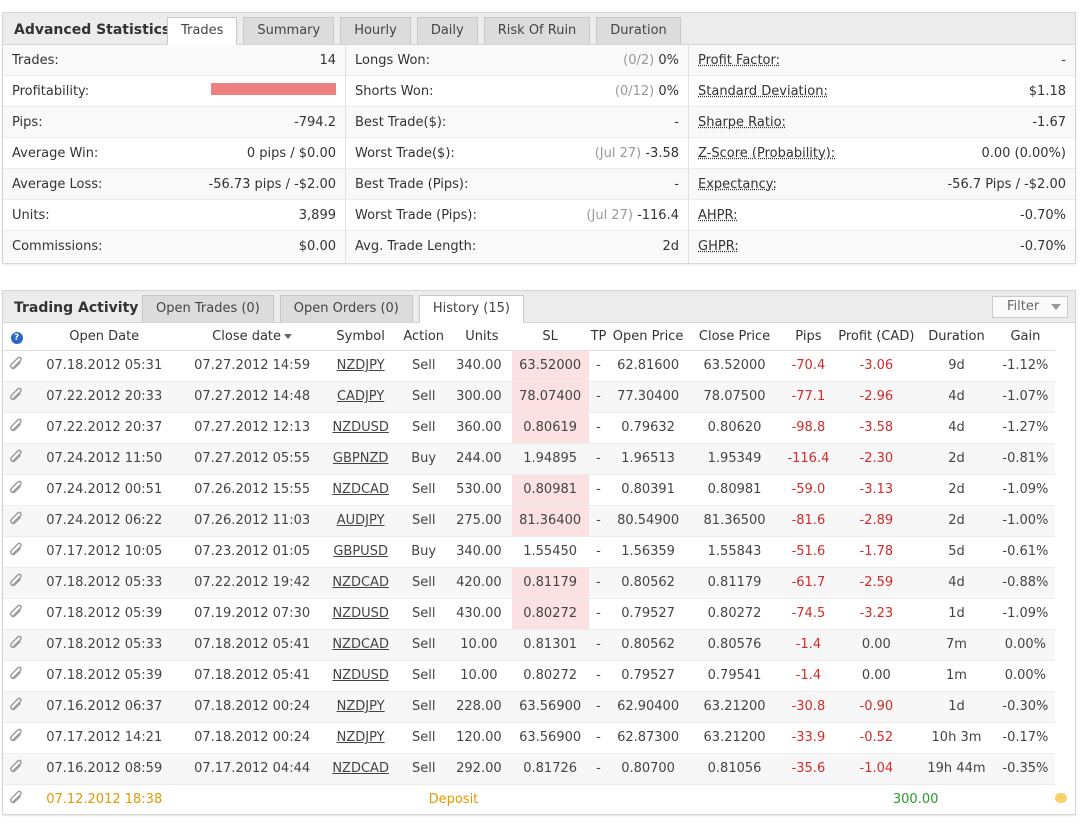 The image size is (1080, 827). Describe the element at coordinates (482, 552) in the screenshot. I see `units-cell: 340.00` at that location.